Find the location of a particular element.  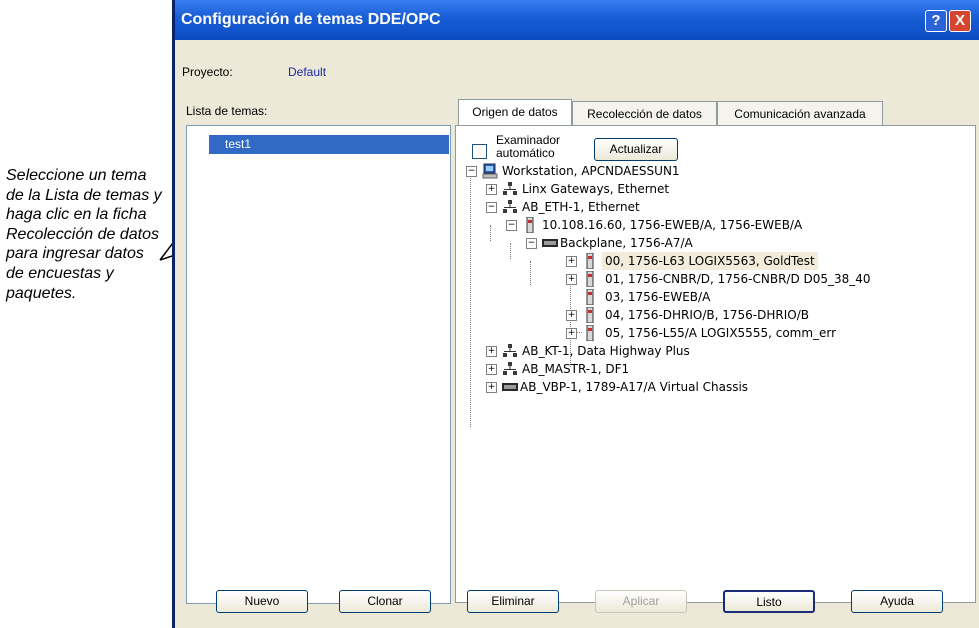

tree-node-label: Linx Gateways, Ethernet is located at coordinates (596, 189).